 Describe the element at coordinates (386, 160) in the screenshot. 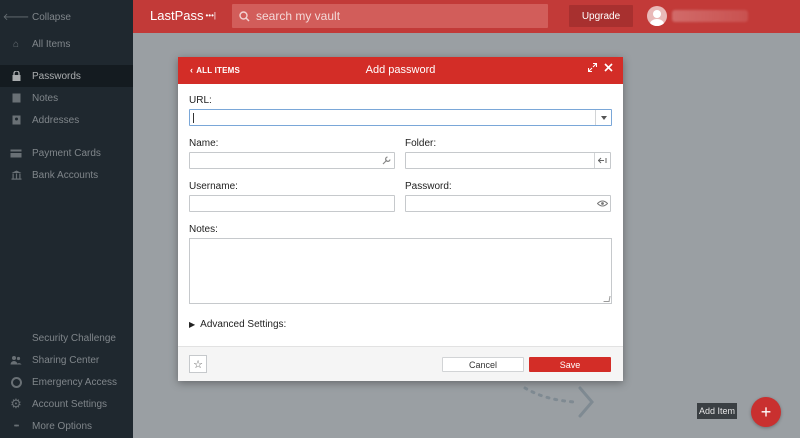

I see `wrench-icon` at that location.